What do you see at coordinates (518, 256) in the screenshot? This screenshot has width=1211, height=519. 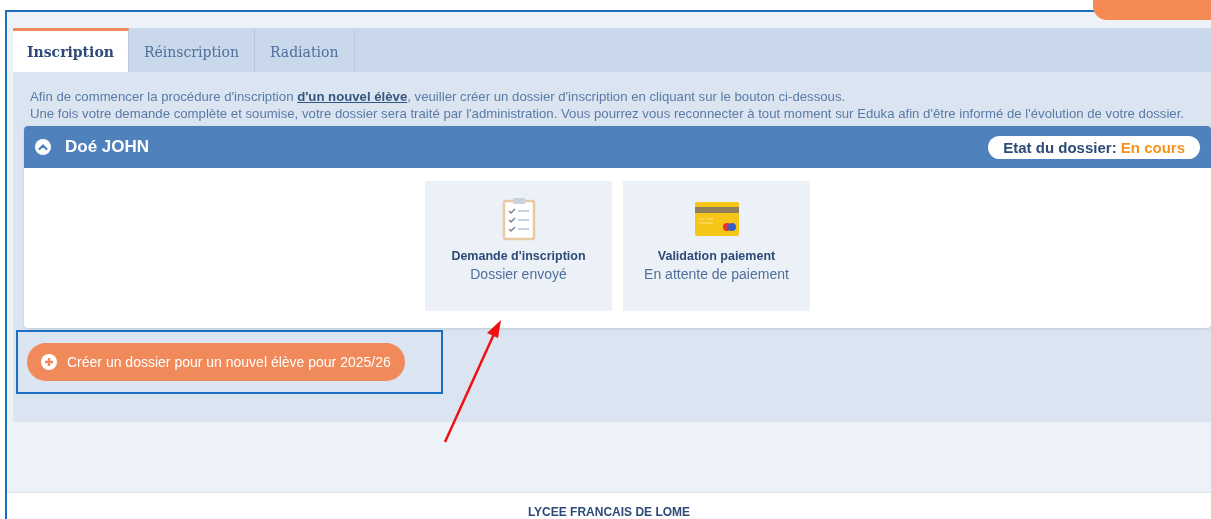 I see `step-title: Demande d'inscription` at bounding box center [518, 256].